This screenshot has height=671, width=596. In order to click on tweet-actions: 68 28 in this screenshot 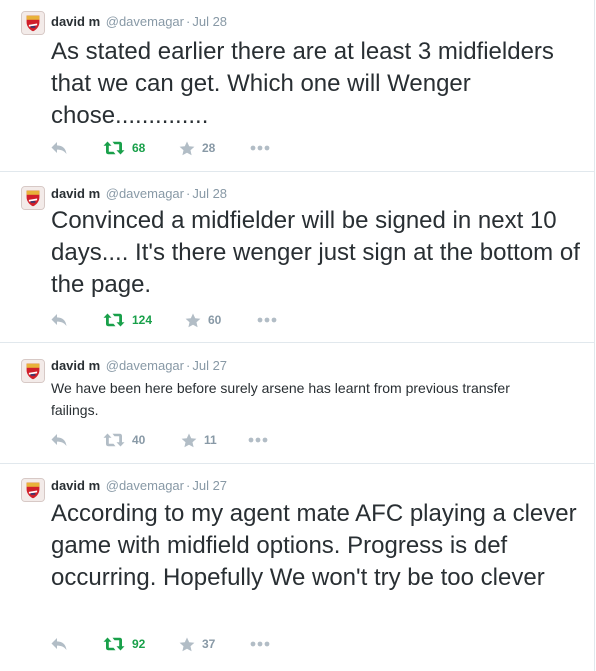, I will do `click(181, 148)`.